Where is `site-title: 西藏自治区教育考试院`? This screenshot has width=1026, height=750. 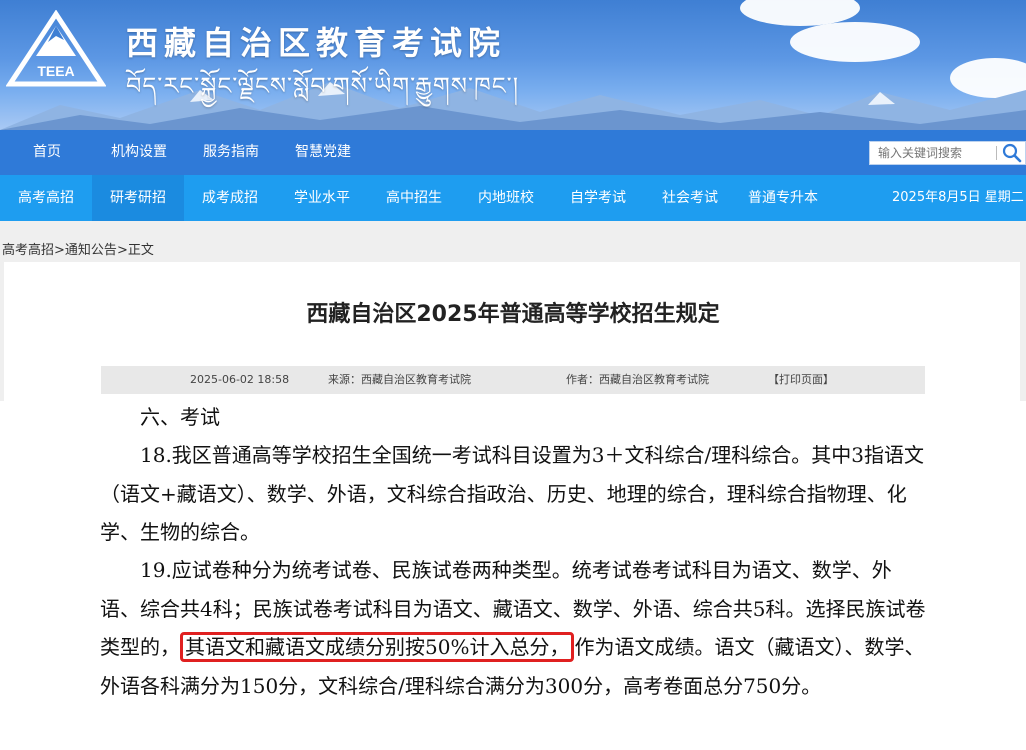 site-title: 西藏自治区教育考试院 is located at coordinates (316, 43).